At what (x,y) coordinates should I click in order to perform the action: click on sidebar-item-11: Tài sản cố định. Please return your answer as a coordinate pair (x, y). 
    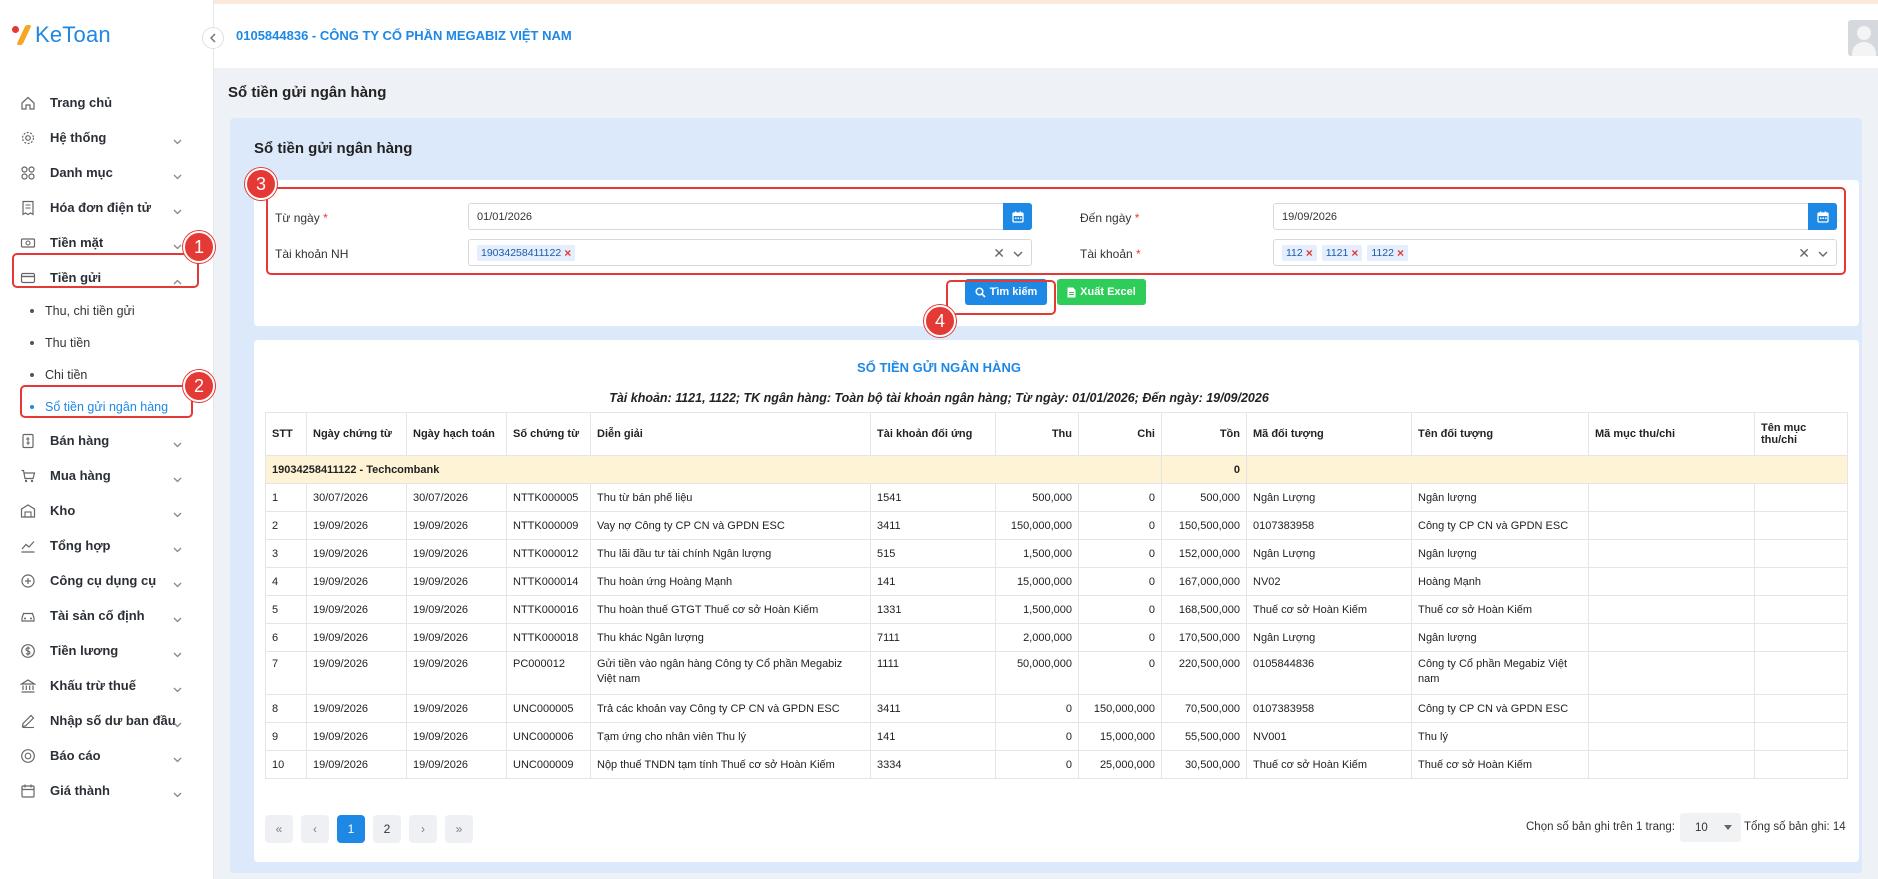
    Looking at the image, I should click on (107, 615).